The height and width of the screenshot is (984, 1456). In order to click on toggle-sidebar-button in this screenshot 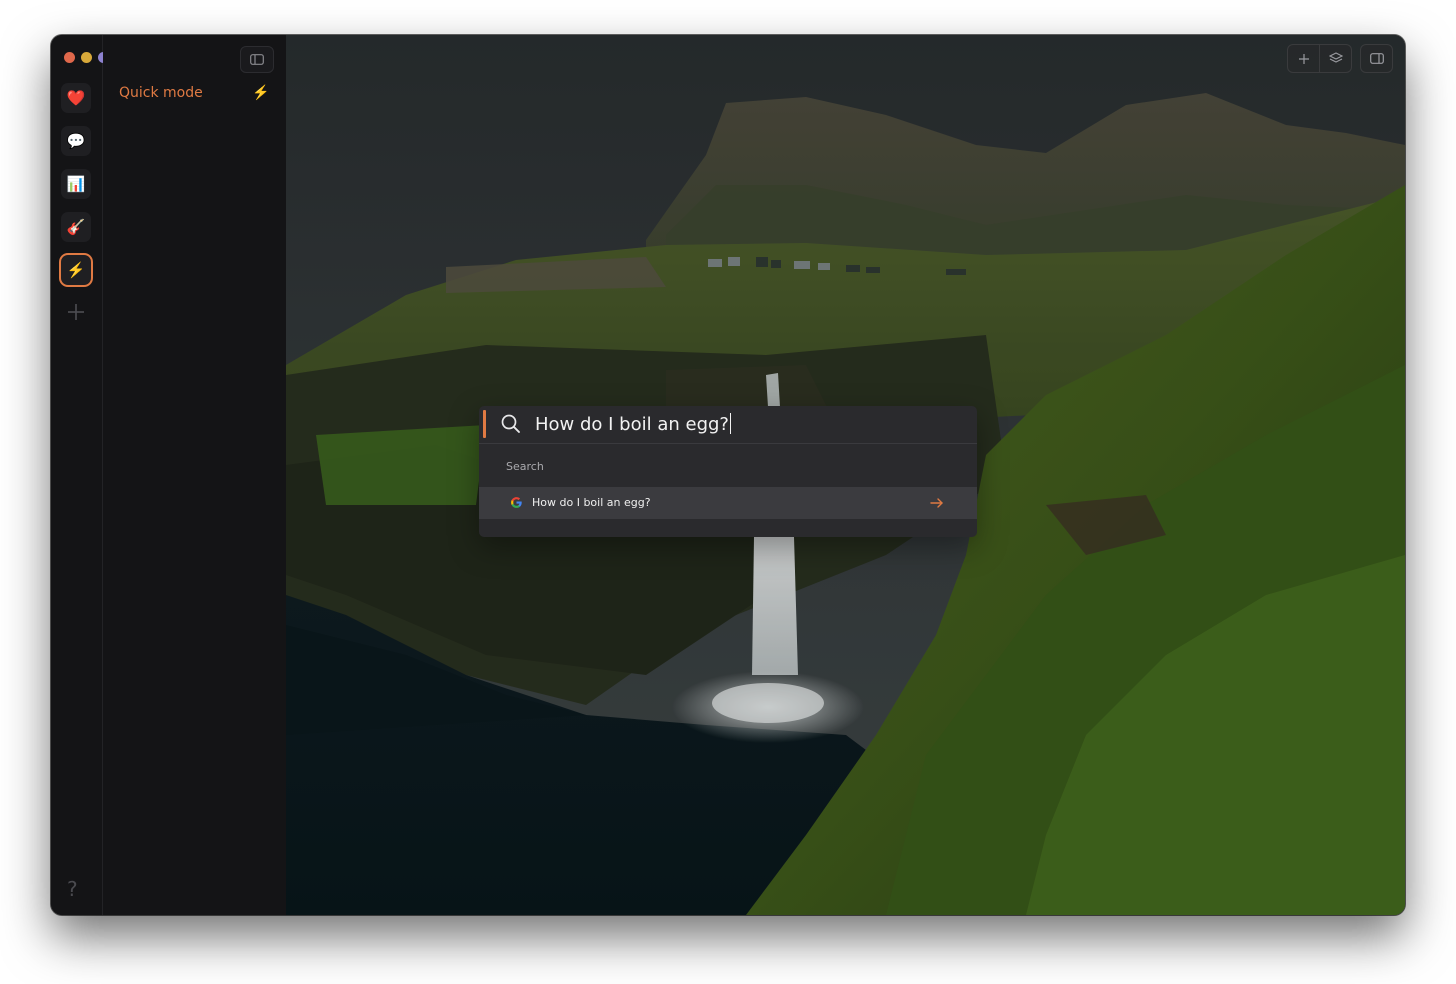, I will do `click(257, 59)`.